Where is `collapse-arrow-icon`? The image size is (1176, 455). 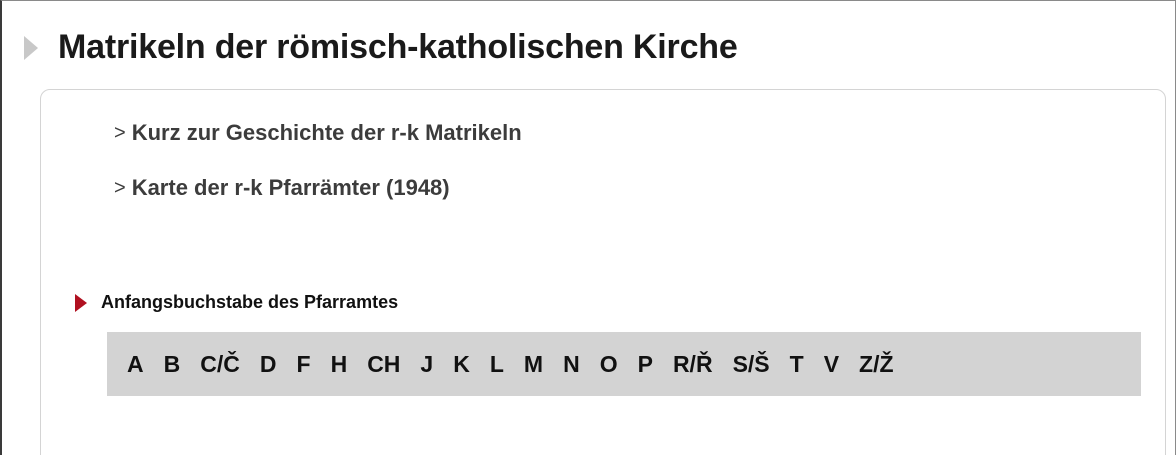 collapse-arrow-icon is located at coordinates (31, 48).